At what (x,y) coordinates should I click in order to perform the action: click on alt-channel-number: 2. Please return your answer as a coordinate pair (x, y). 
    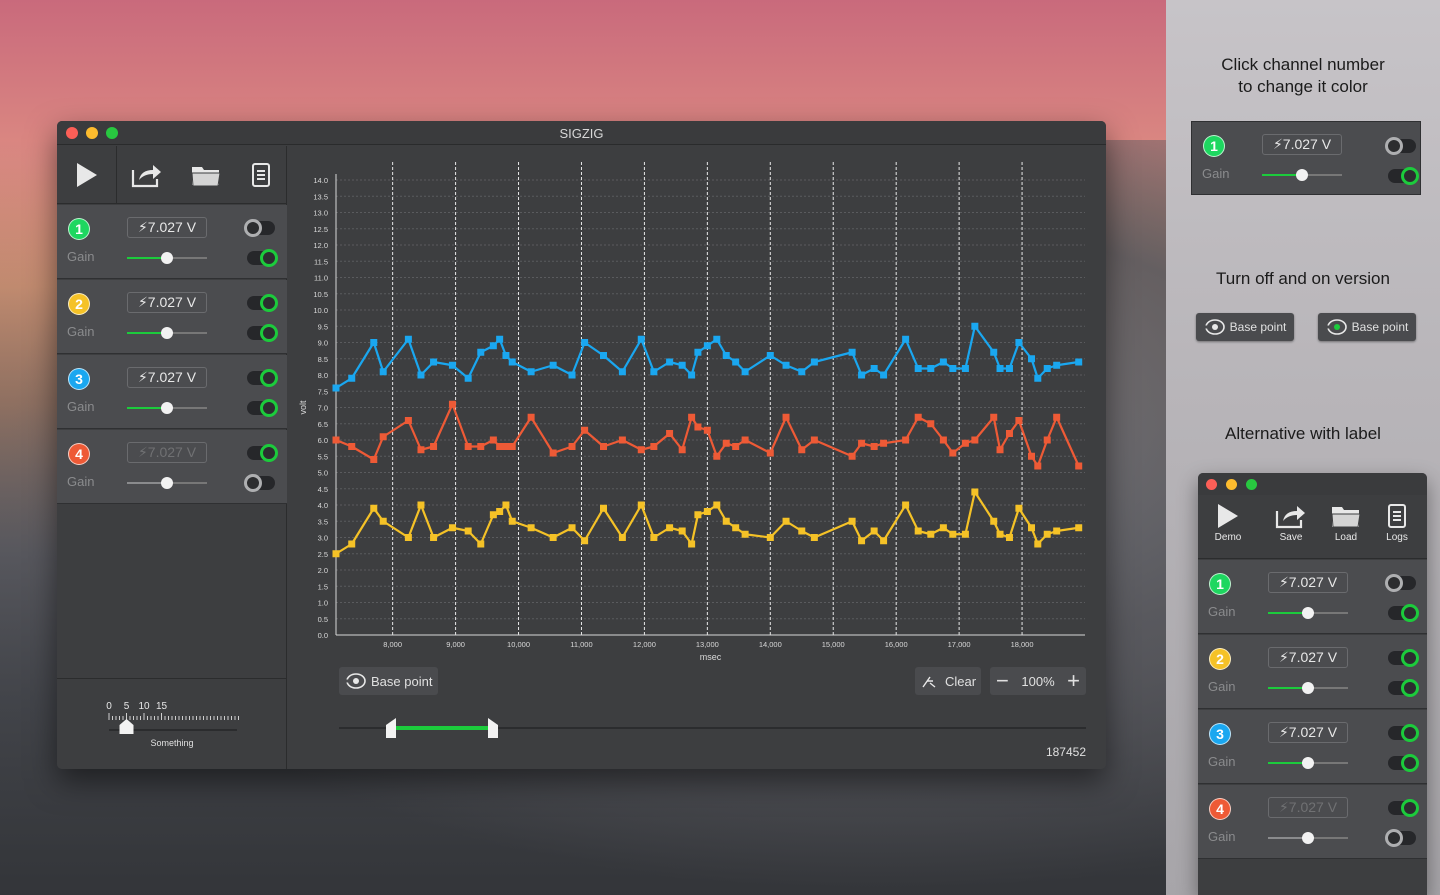
    Looking at the image, I should click on (1220, 659).